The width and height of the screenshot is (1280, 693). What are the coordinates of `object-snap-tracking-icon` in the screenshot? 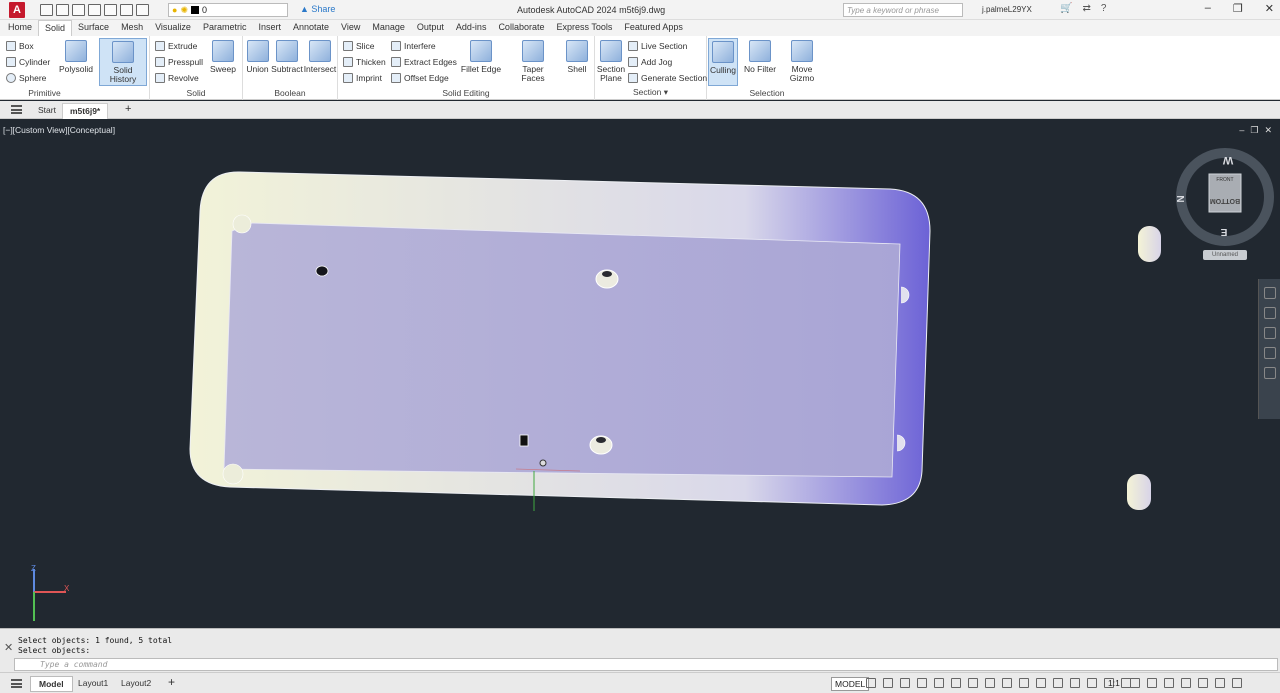 It's located at (990, 683).